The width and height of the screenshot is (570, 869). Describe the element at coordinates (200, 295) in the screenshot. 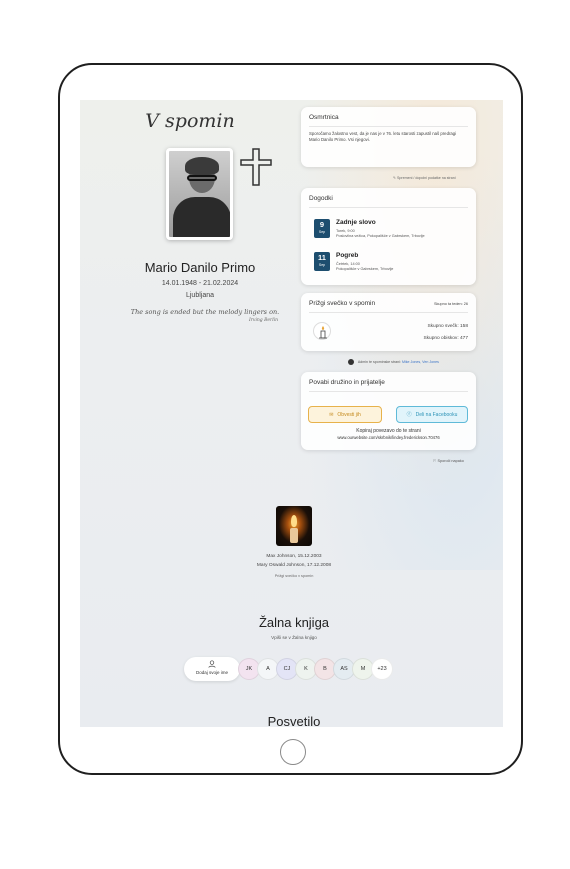

I see `city: Ljubljana` at that location.